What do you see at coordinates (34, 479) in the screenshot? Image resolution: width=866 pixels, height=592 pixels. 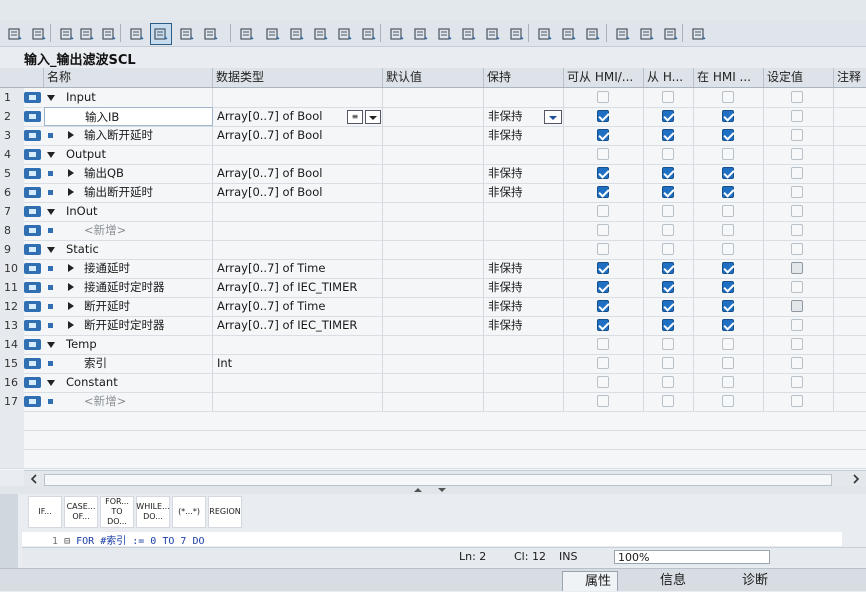 I see `scroll-left-icon` at bounding box center [34, 479].